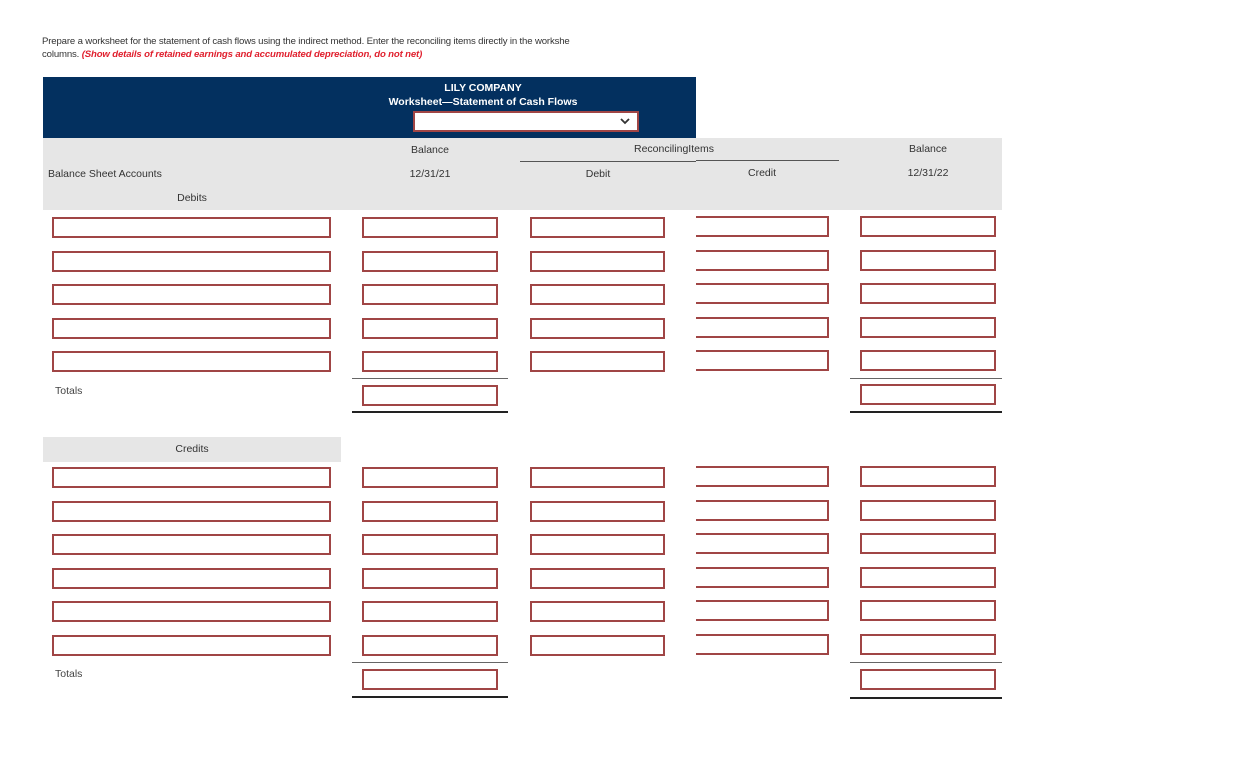 The image size is (1248, 758). Describe the element at coordinates (192, 449) in the screenshot. I see `section-label-credits: Credits` at that location.